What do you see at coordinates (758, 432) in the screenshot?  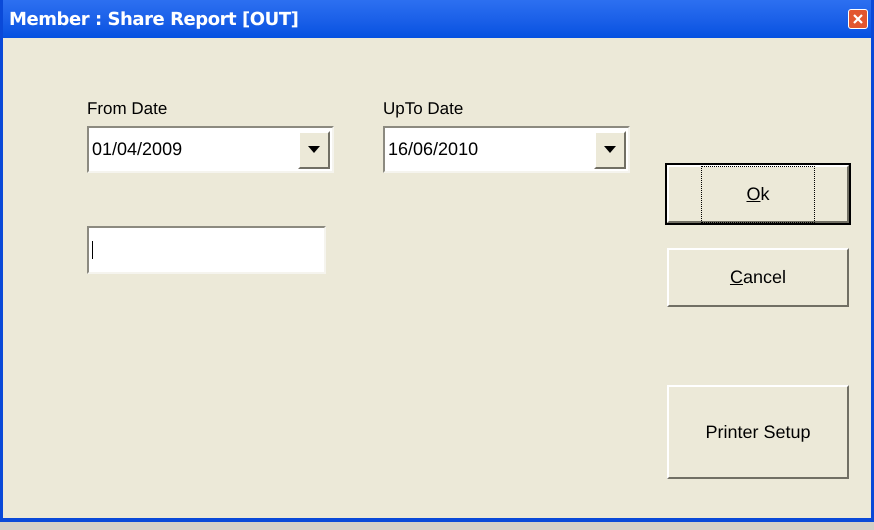 I see `dialog-button: Printer Setup` at bounding box center [758, 432].